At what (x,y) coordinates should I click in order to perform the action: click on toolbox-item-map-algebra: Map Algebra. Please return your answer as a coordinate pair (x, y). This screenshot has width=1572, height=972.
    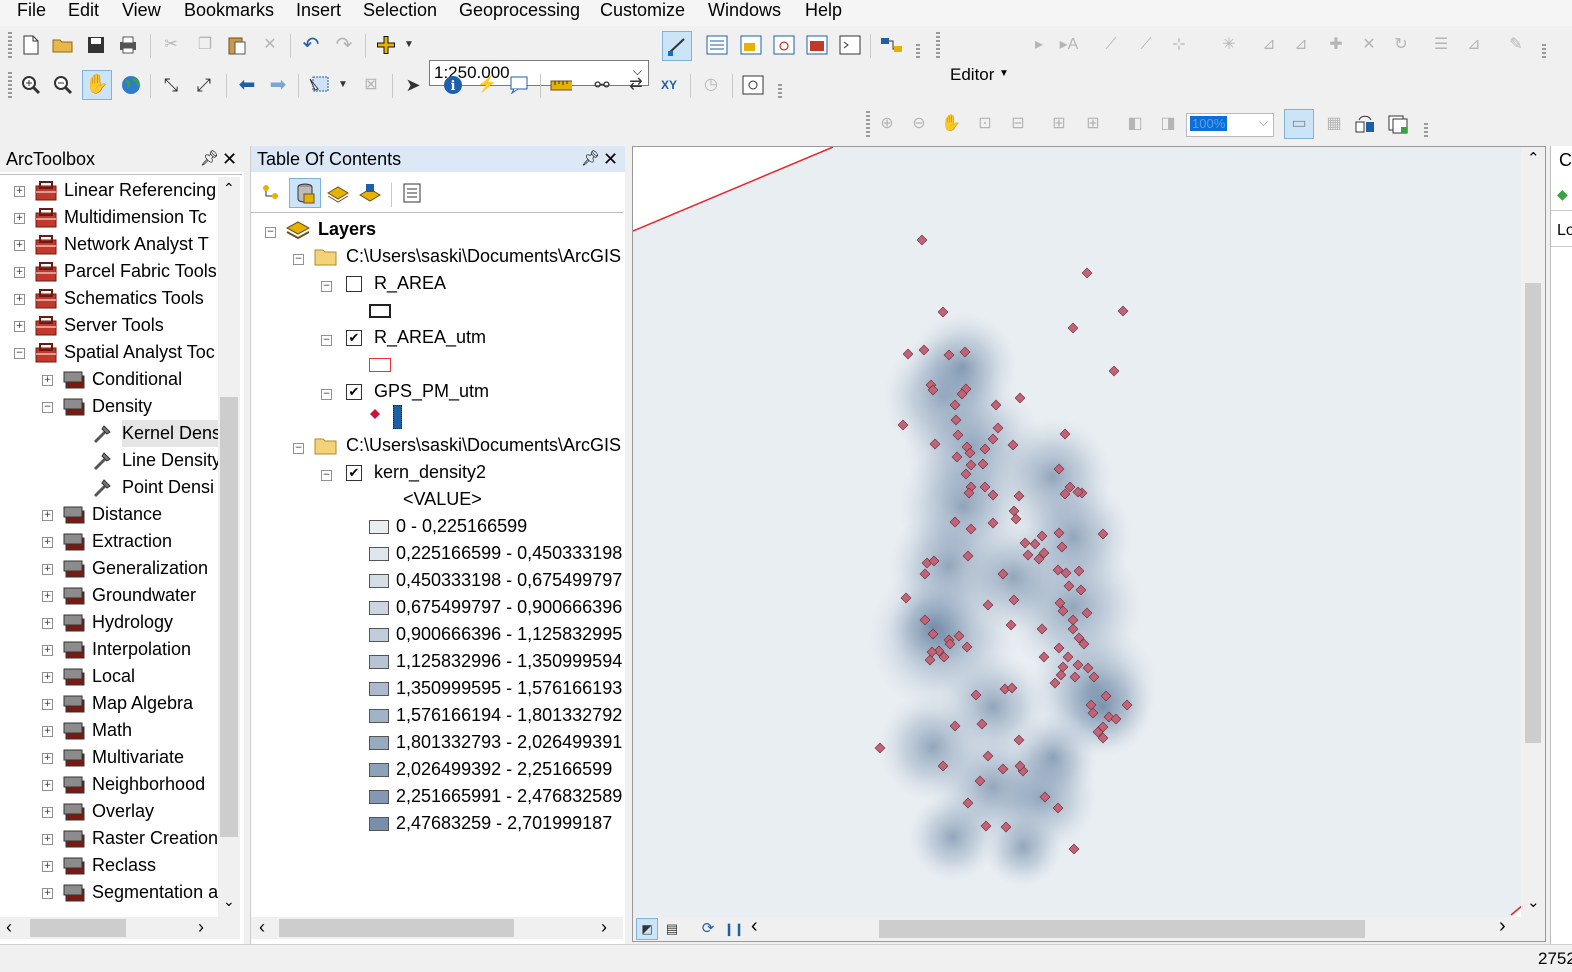
    Looking at the image, I should click on (142, 703).